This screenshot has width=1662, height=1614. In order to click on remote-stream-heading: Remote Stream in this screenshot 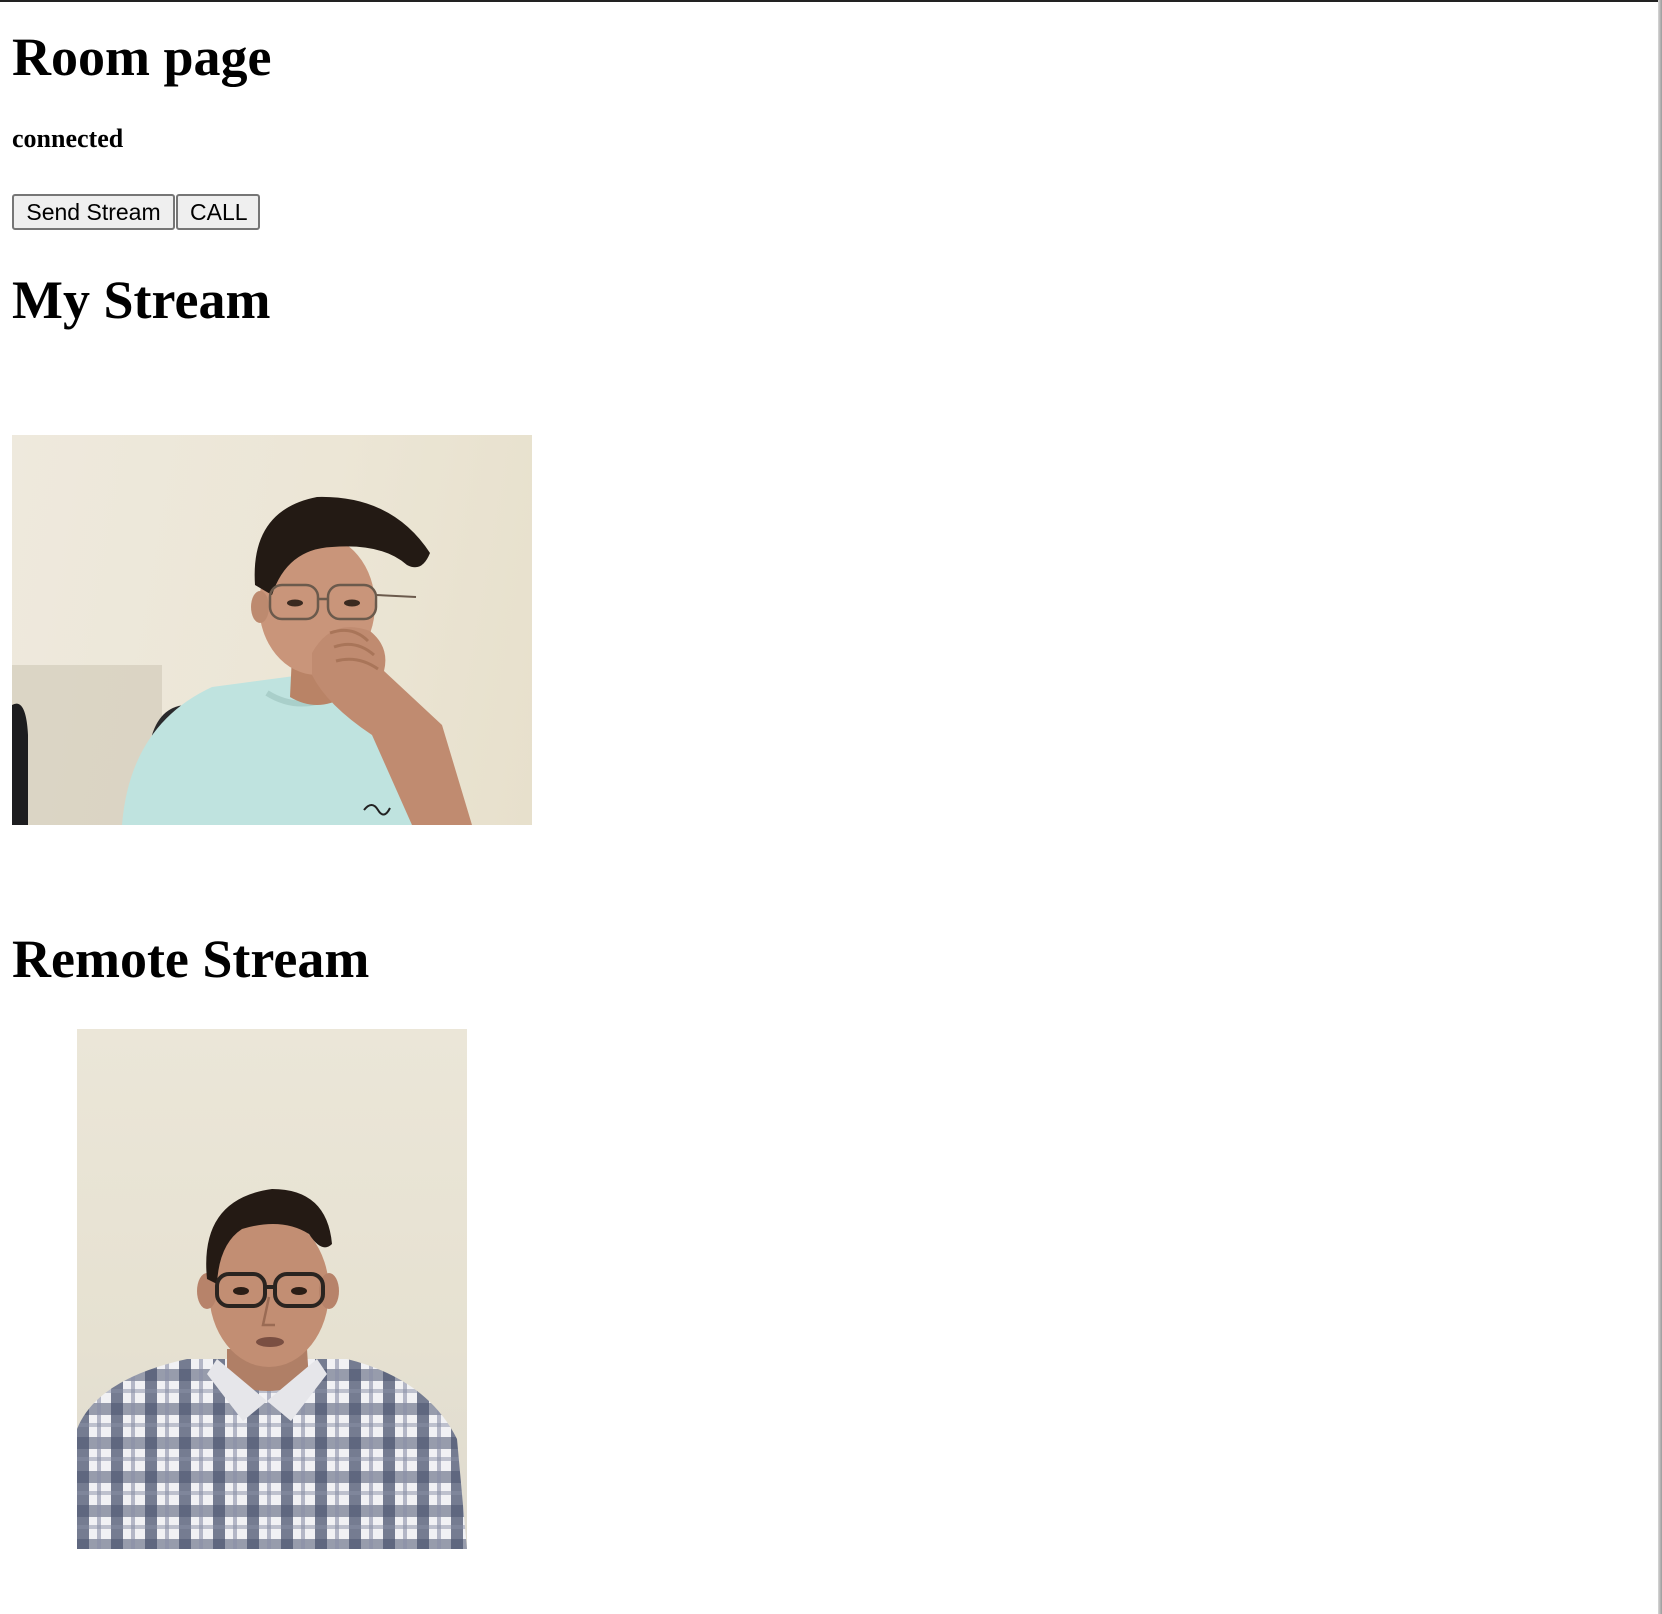, I will do `click(191, 959)`.